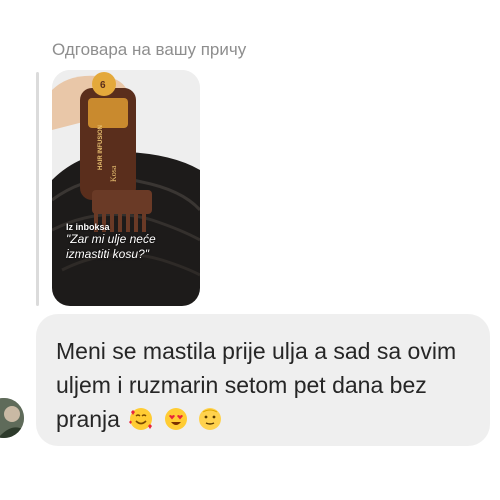 This screenshot has height=500, width=500. I want to click on product-brand: Kosa, so click(113, 173).